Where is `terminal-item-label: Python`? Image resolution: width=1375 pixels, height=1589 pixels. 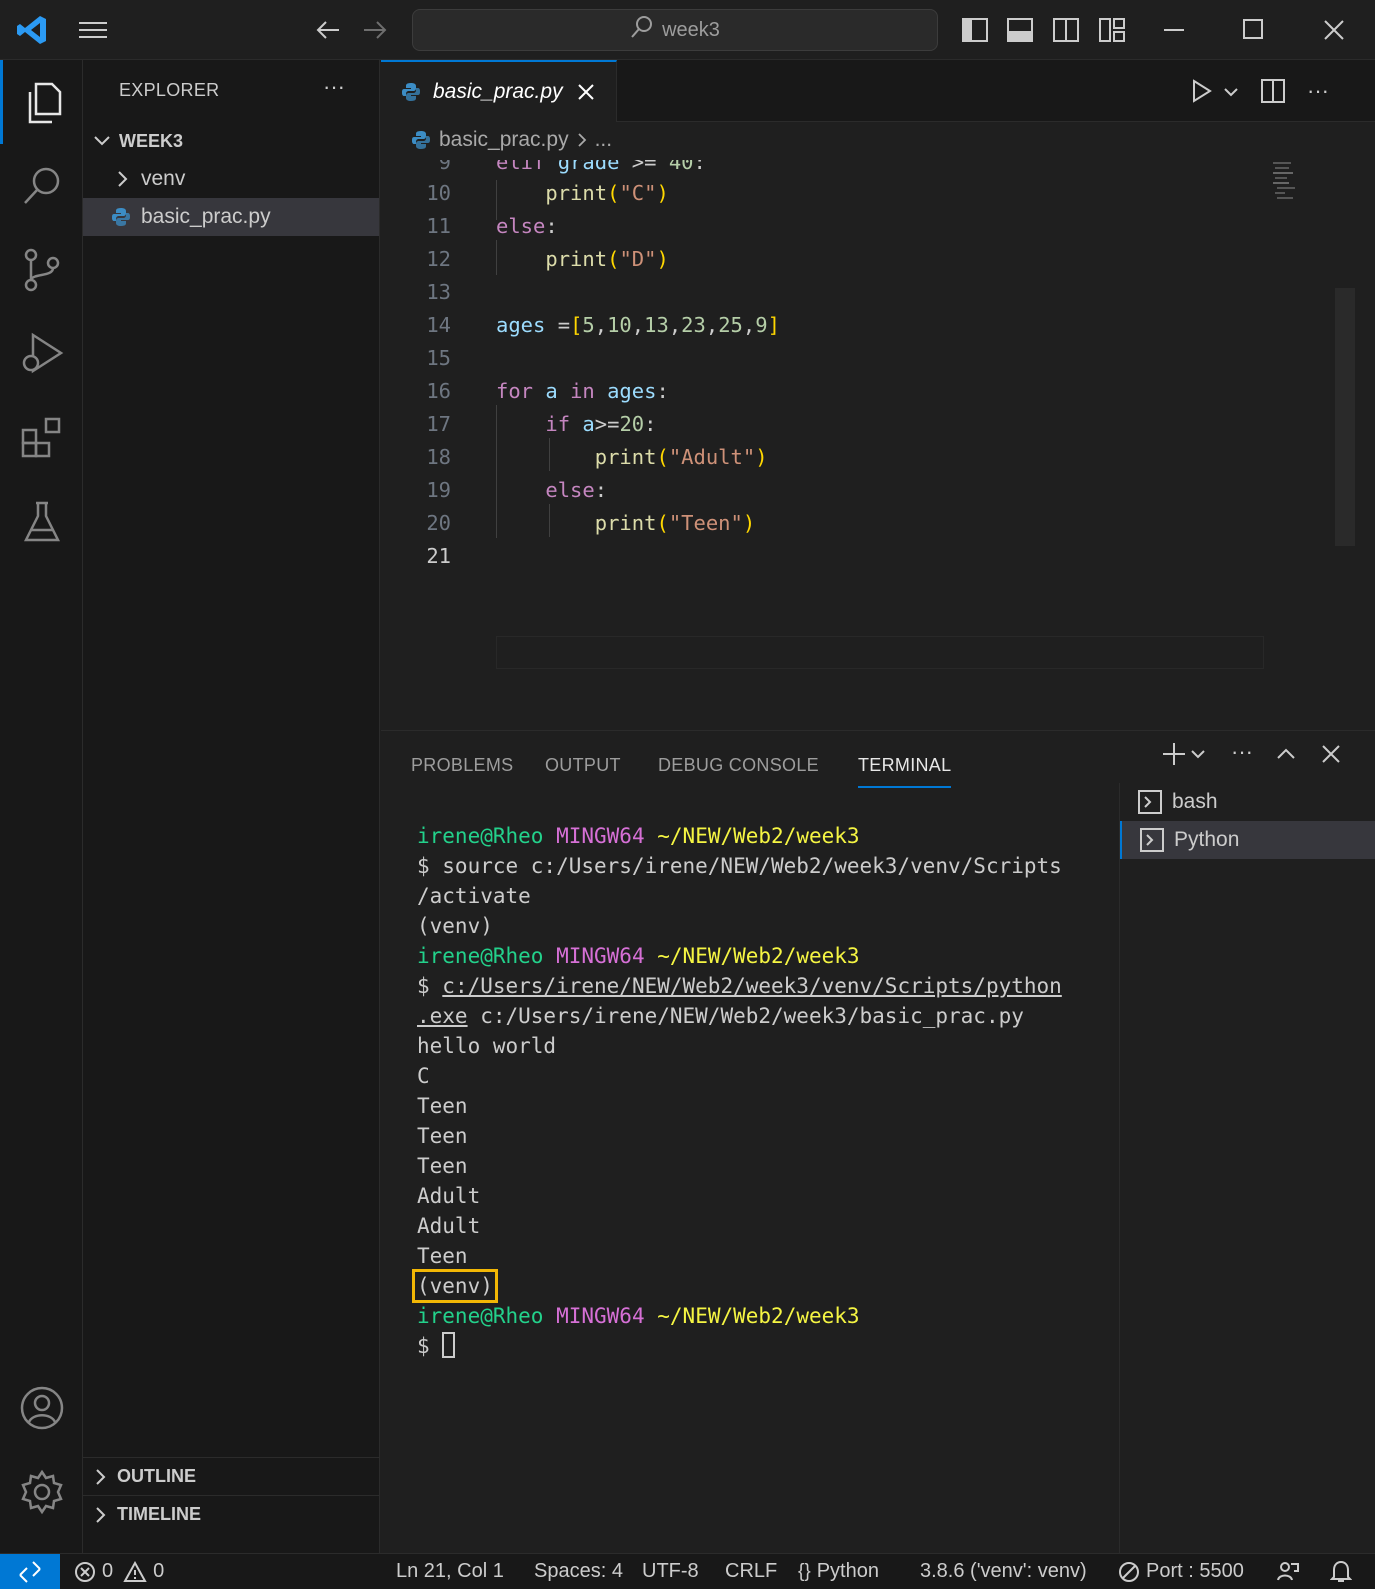
terminal-item-label: Python is located at coordinates (1207, 839).